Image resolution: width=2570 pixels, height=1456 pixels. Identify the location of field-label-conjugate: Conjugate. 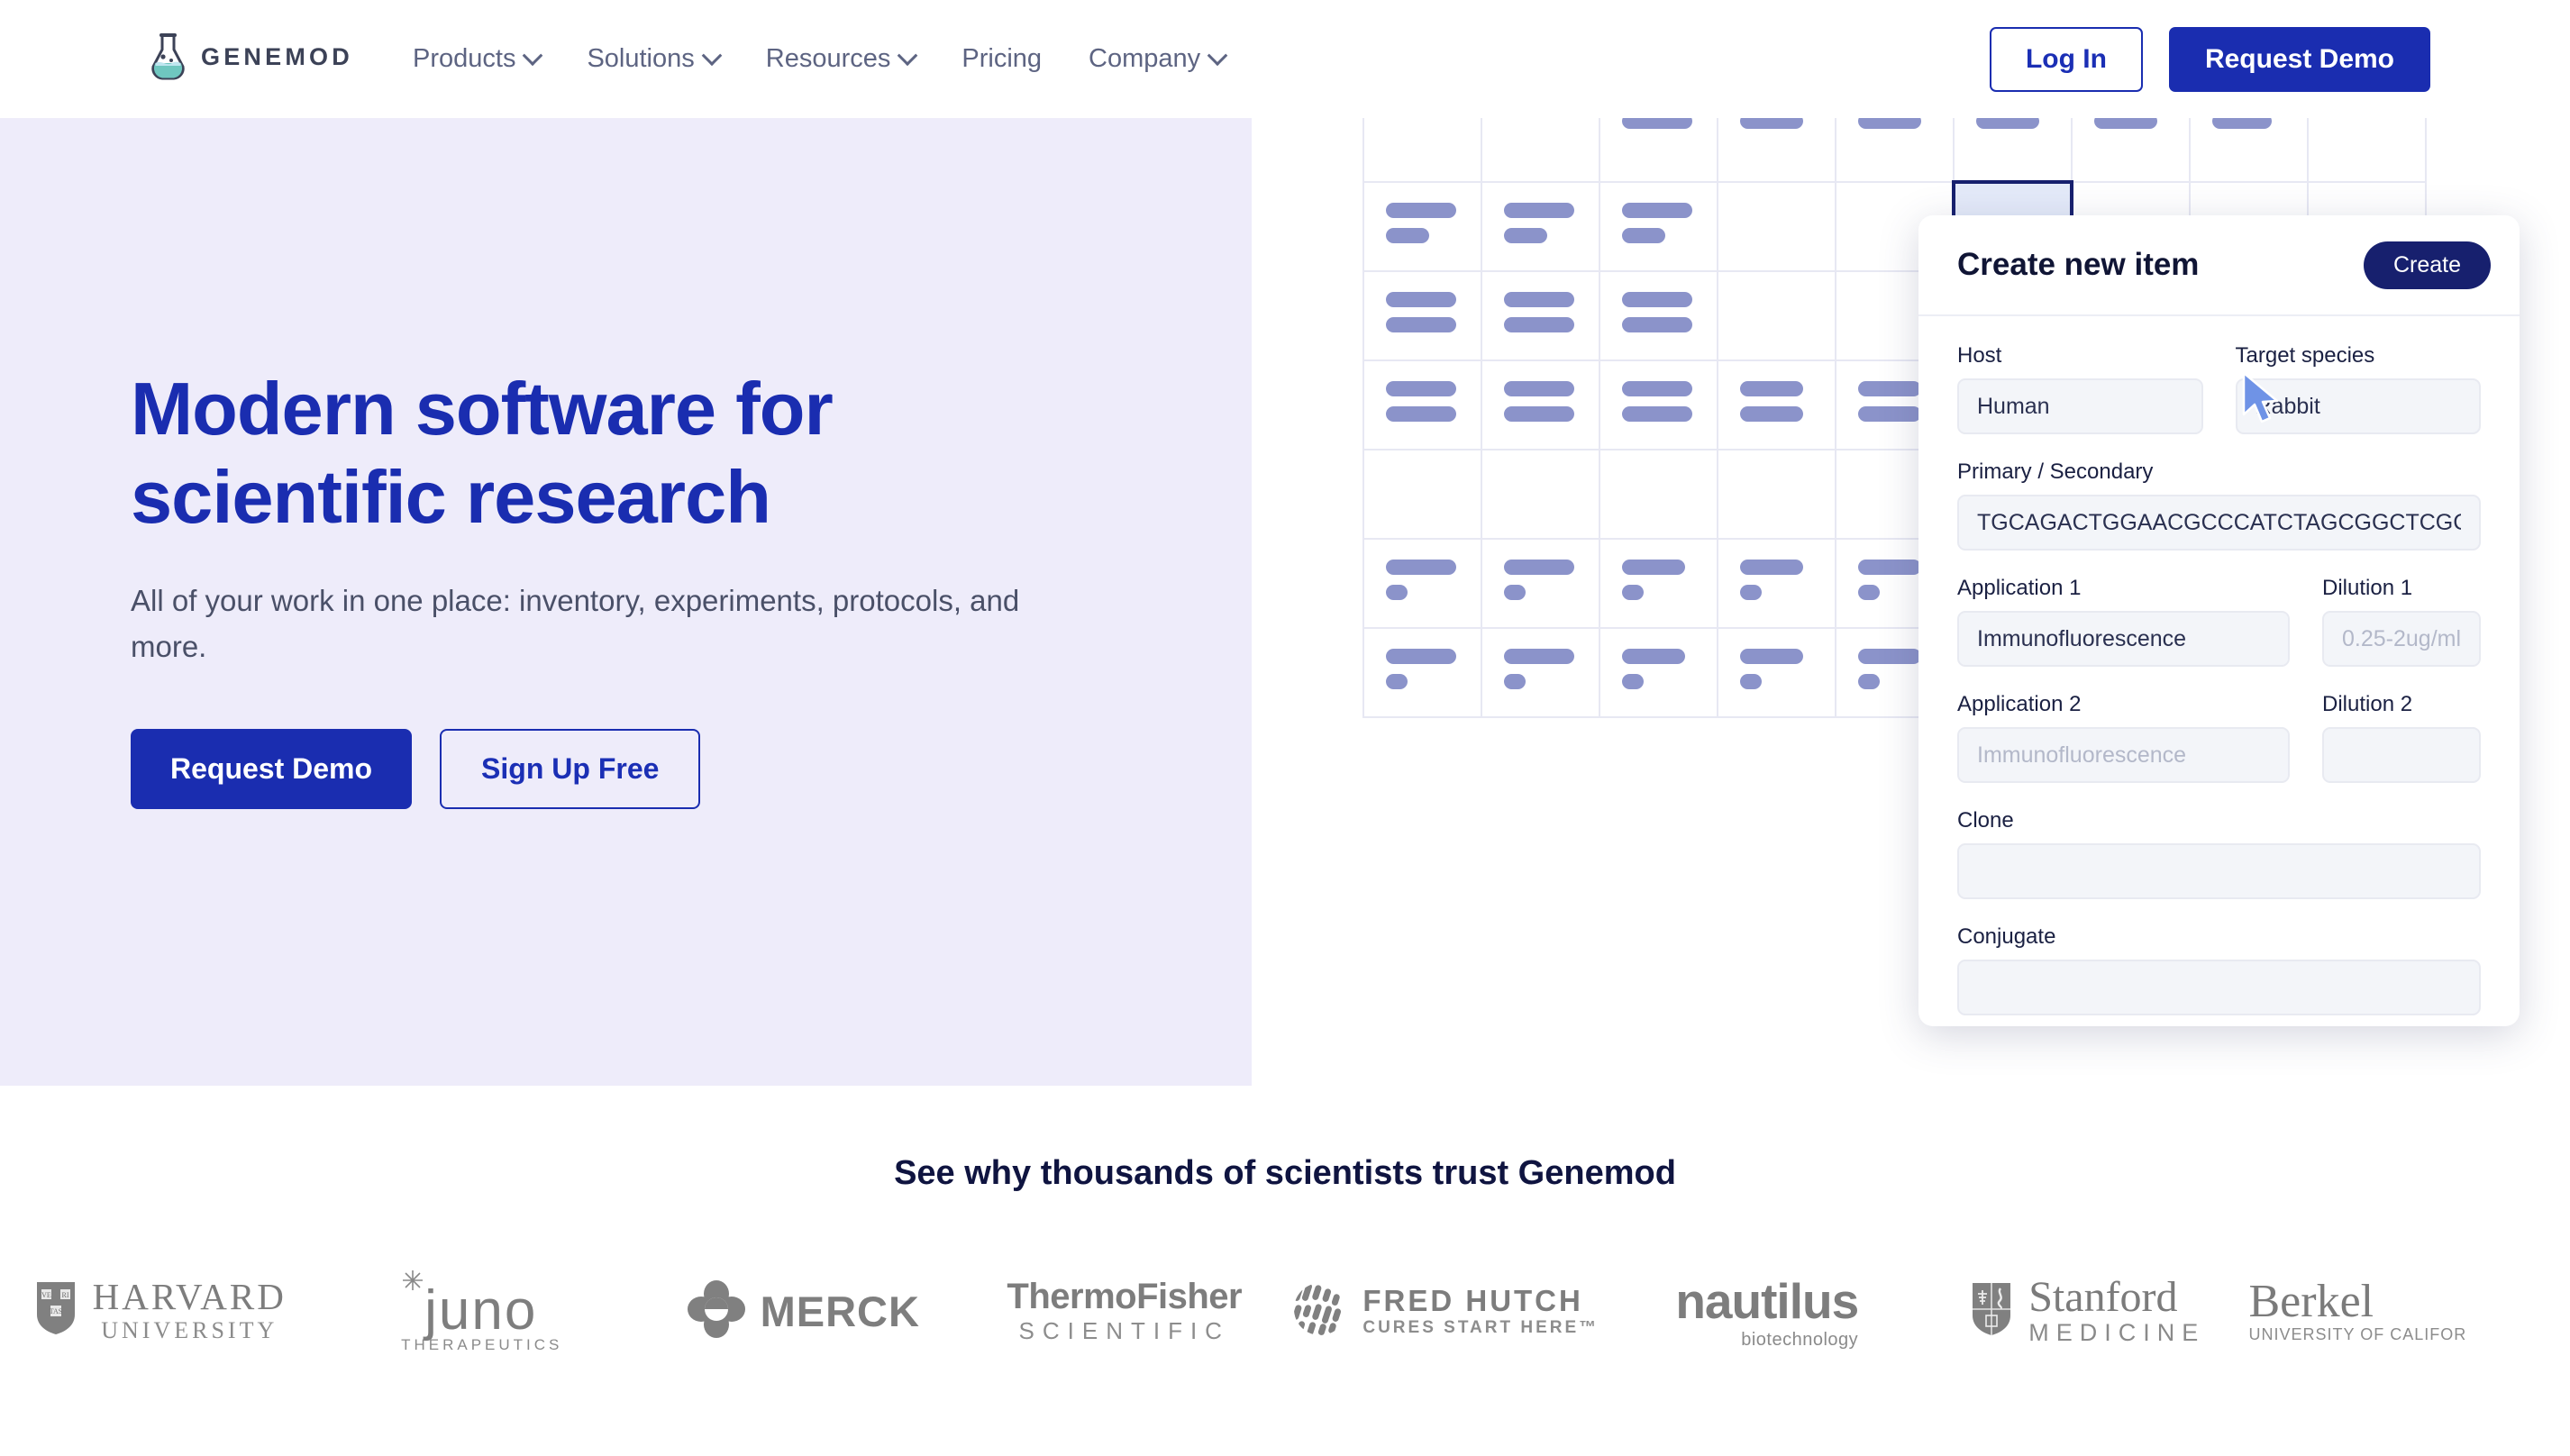
(2007, 937).